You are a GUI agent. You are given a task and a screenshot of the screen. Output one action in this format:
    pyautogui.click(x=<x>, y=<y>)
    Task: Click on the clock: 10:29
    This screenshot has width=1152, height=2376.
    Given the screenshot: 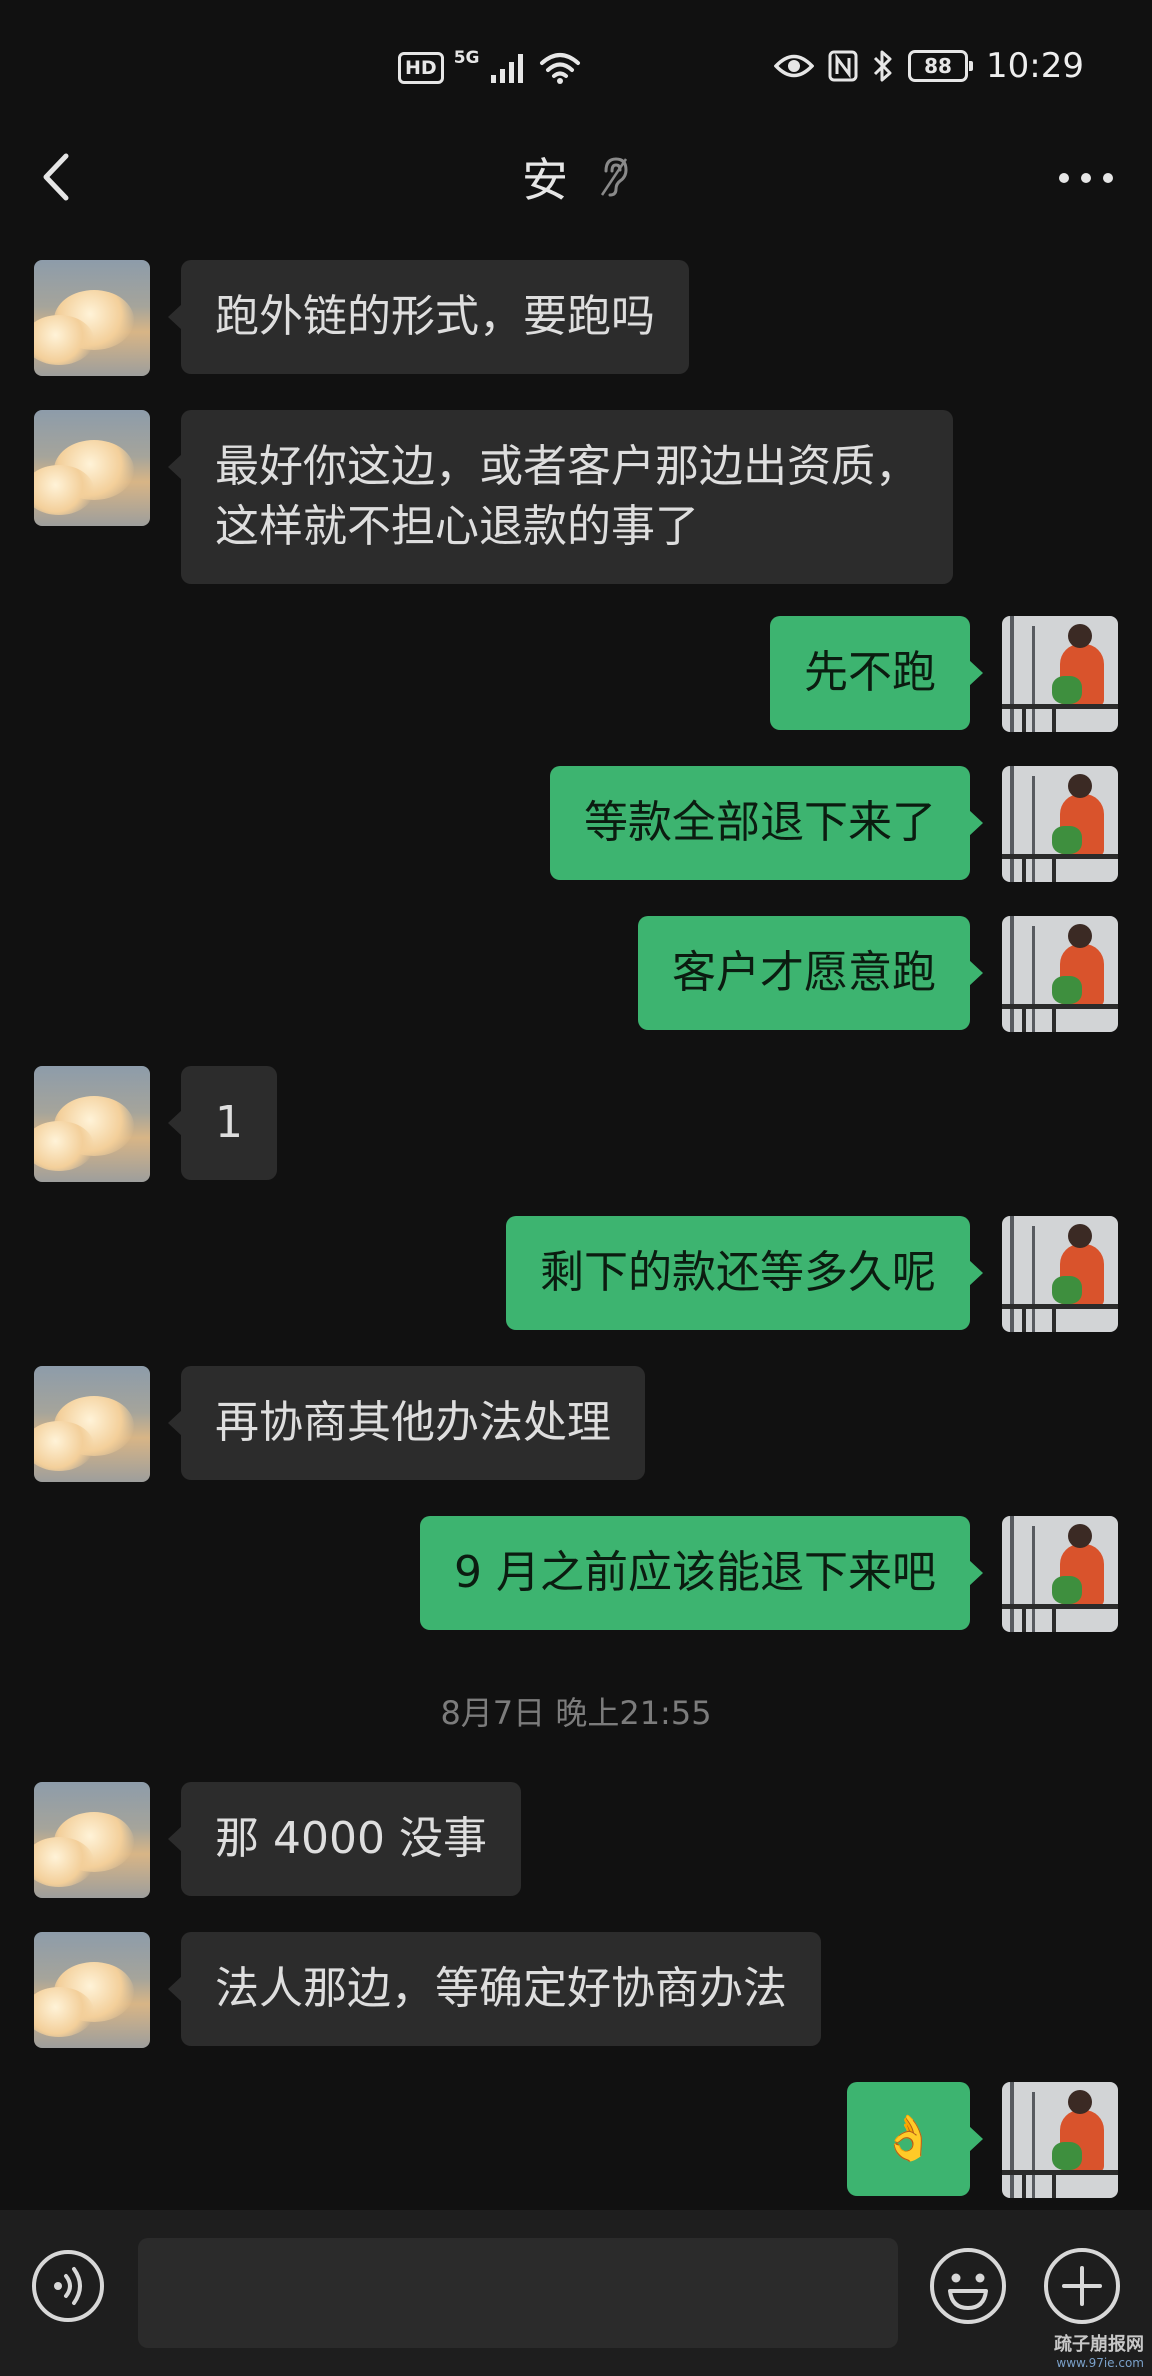 What is the action you would take?
    pyautogui.click(x=1035, y=66)
    